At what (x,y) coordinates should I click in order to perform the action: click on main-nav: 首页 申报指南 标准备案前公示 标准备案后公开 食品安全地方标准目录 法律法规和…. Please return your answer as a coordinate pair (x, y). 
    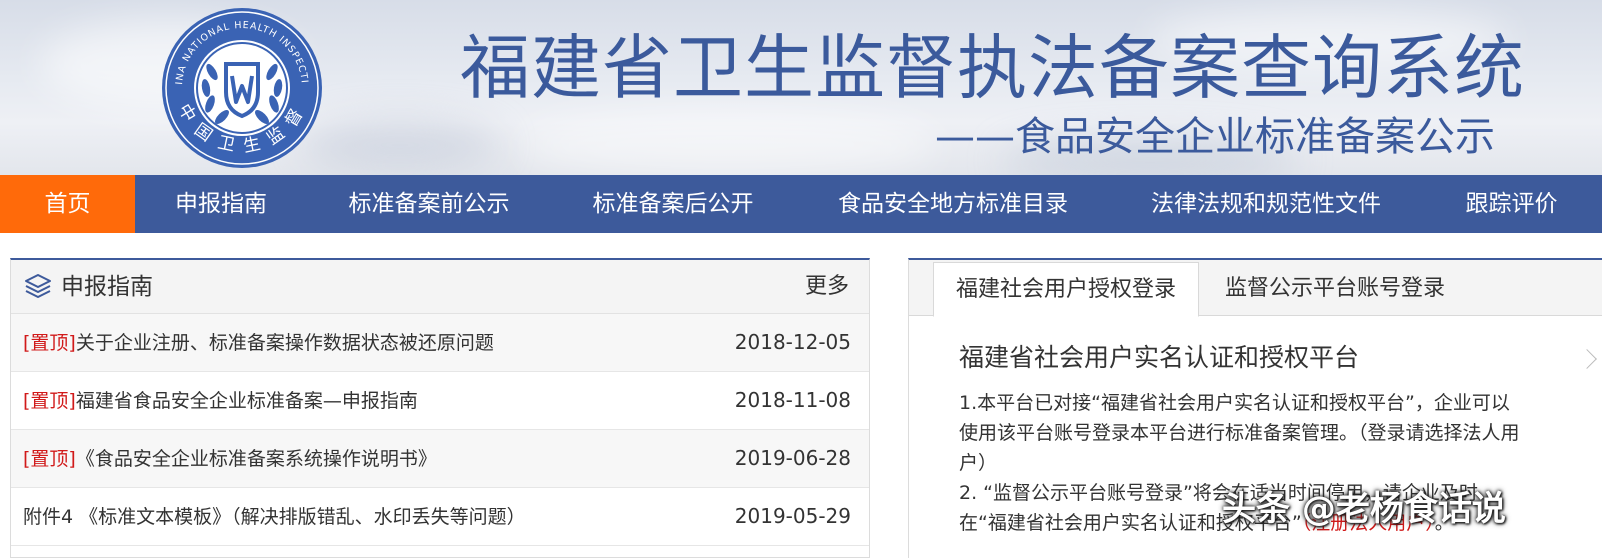
    Looking at the image, I should click on (801, 204).